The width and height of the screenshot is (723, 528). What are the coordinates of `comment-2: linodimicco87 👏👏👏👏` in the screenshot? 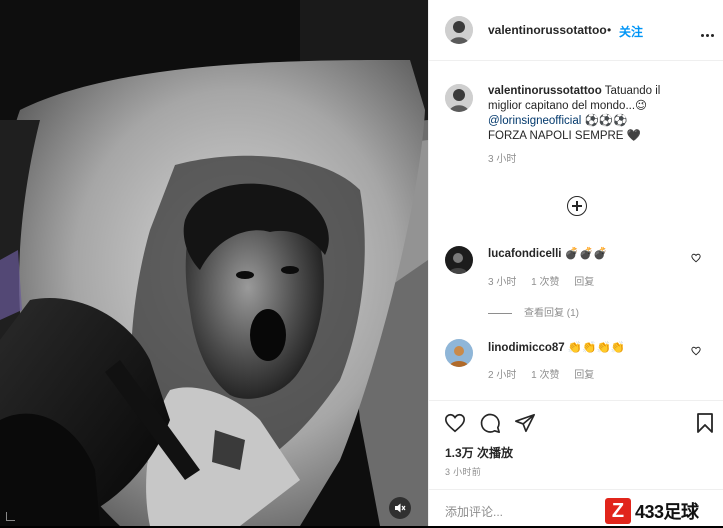 It's located at (556, 347).